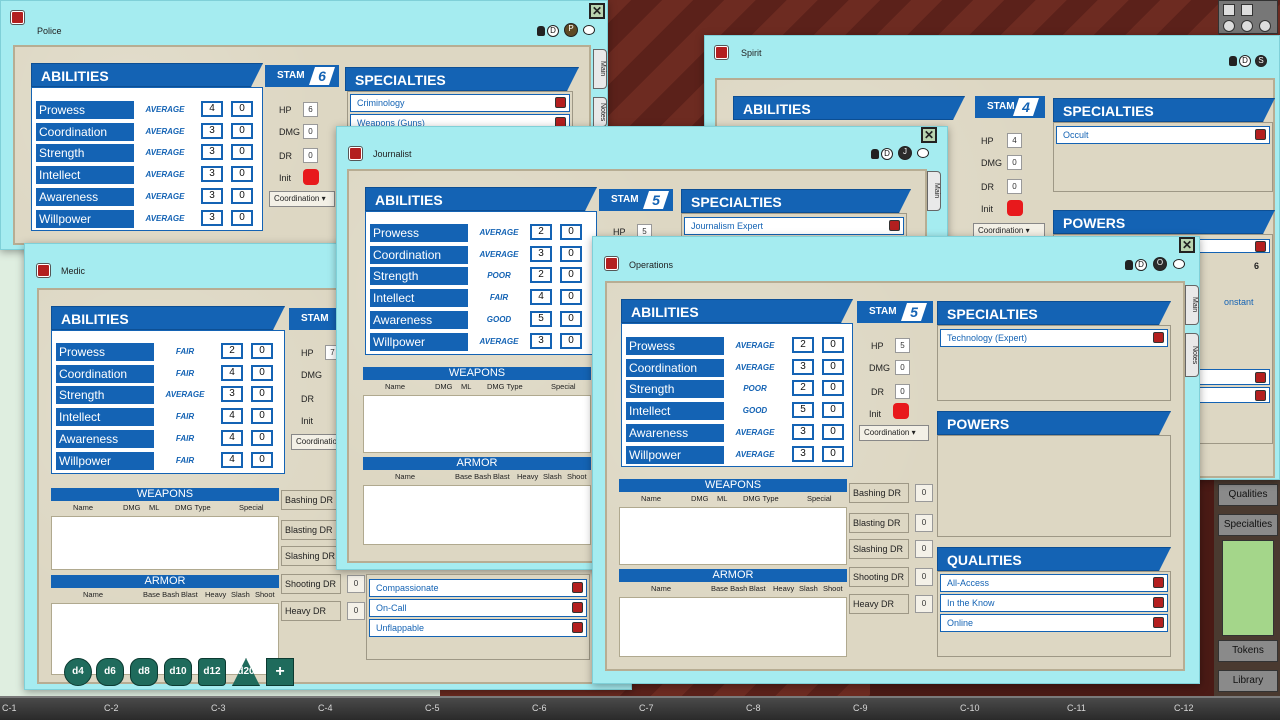  Describe the element at coordinates (1054, 338) in the screenshot. I see `specialty-item: Technology (Expert)` at that location.